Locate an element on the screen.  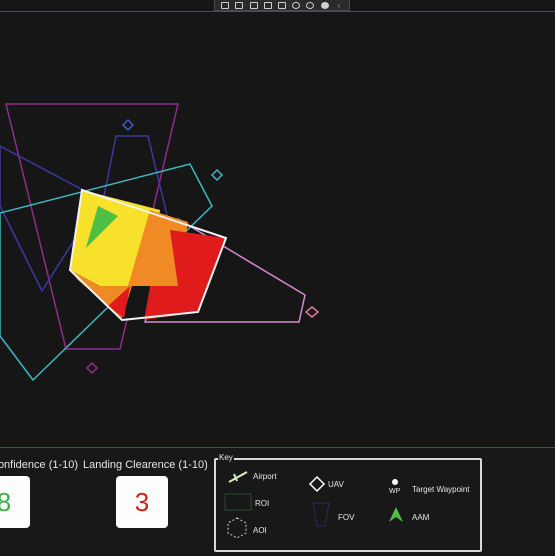
presenter-icon is located at coordinates (281, 5).